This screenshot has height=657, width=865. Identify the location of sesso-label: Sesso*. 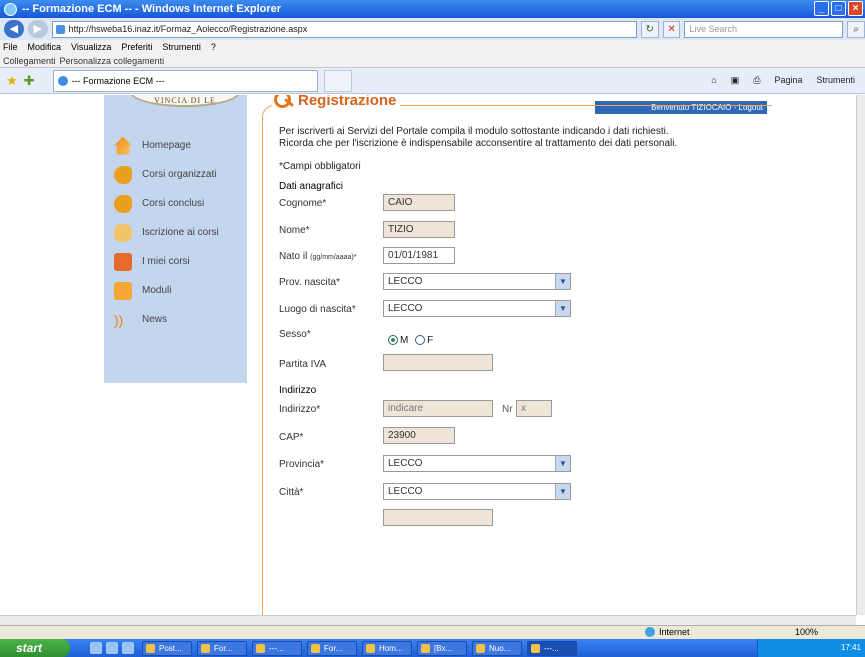
(295, 334).